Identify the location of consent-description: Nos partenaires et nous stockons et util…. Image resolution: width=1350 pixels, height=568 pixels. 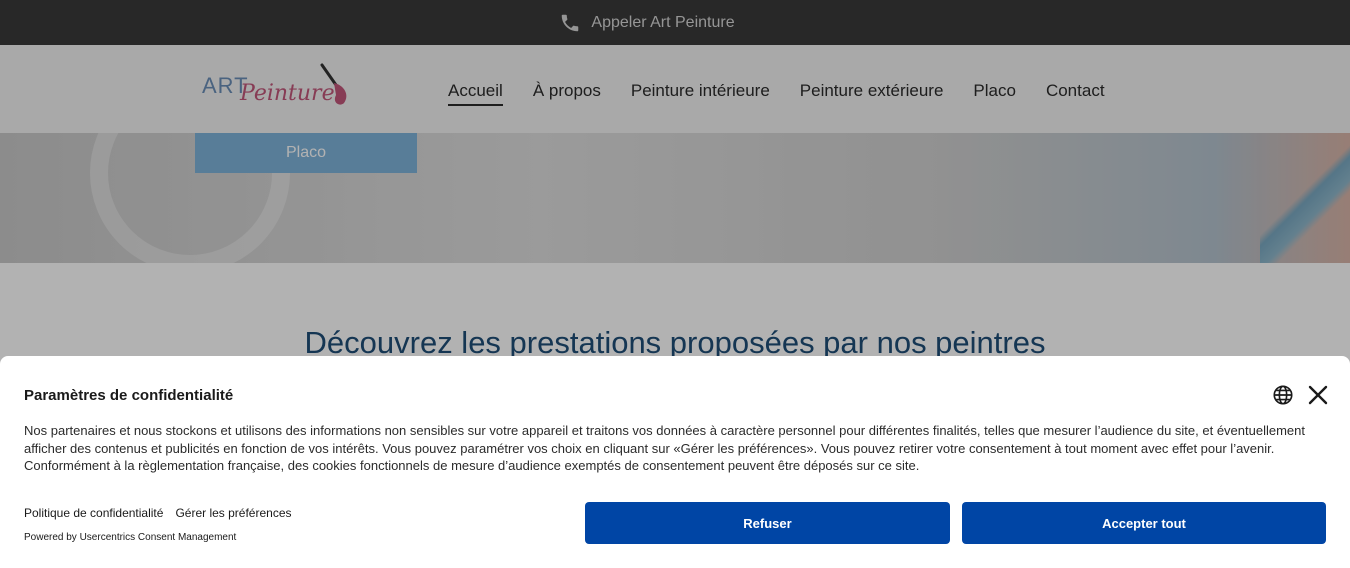
(664, 448).